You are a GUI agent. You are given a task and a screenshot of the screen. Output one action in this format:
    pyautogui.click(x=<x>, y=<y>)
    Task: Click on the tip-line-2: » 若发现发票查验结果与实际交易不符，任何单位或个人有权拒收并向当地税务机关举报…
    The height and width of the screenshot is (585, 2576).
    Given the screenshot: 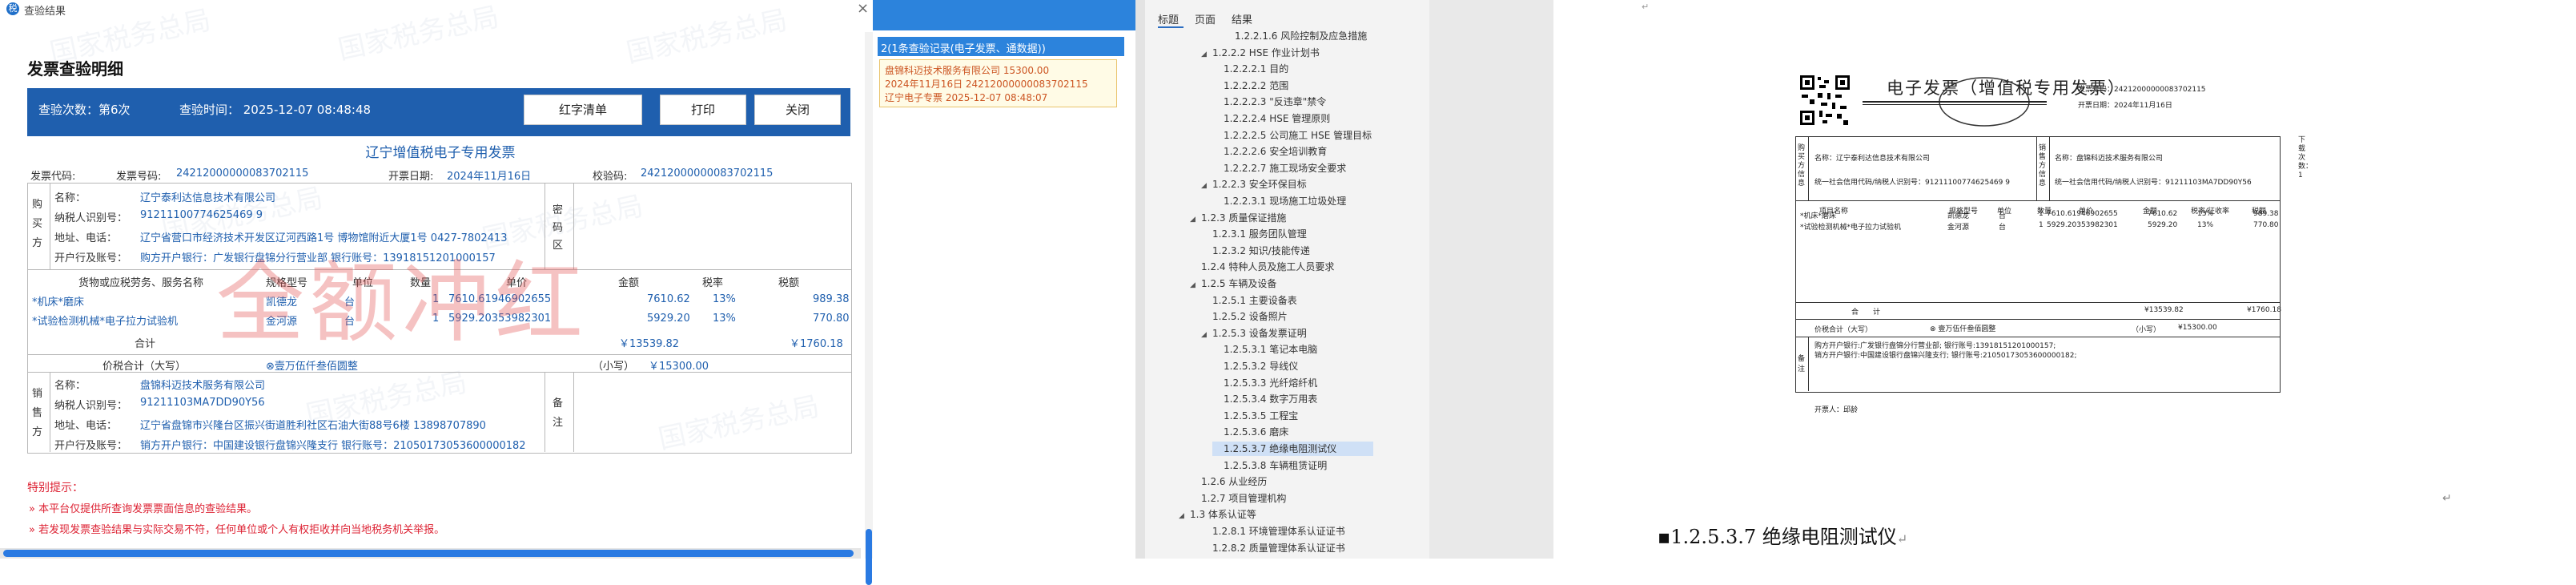 What is the action you would take?
    pyautogui.click(x=237, y=530)
    